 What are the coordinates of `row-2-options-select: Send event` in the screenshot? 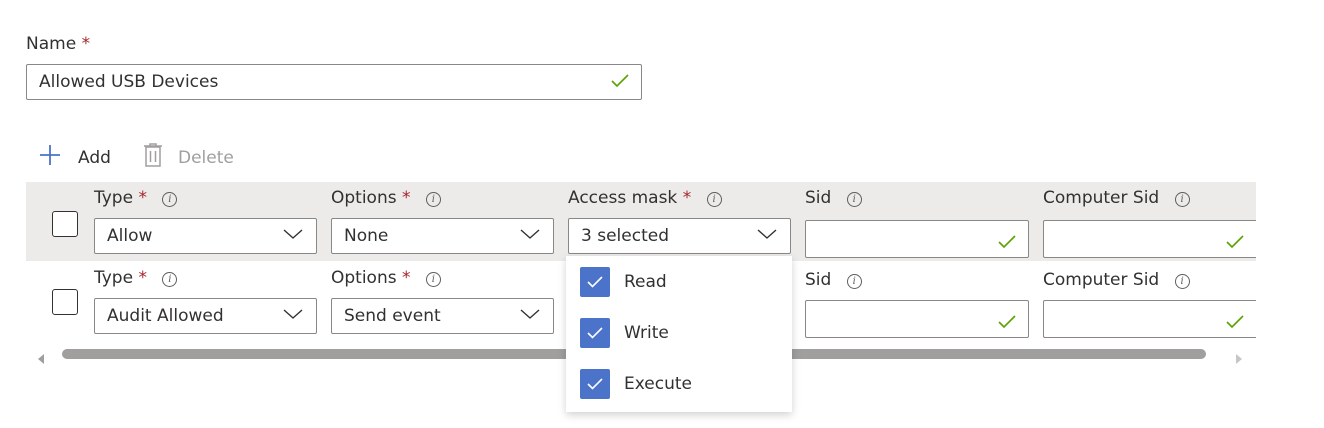 It's located at (442, 316).